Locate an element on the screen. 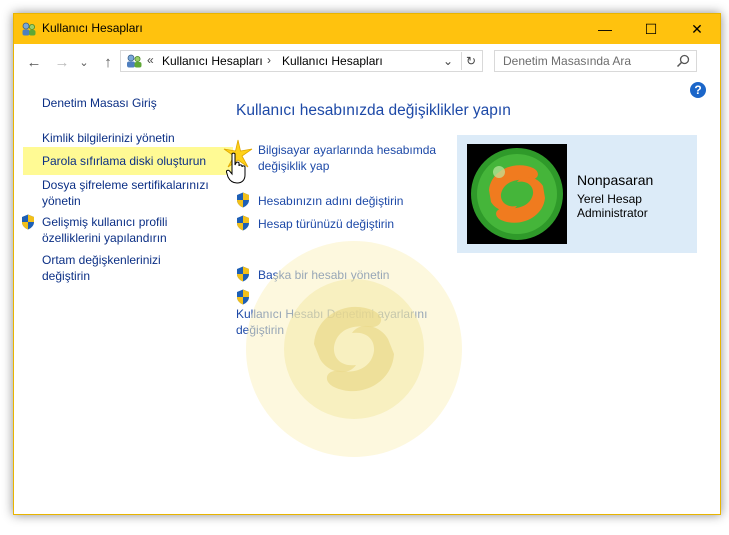 The height and width of the screenshot is (535, 729). control-panel-home-link: Denetim Masası Giriş is located at coordinates (99, 103).